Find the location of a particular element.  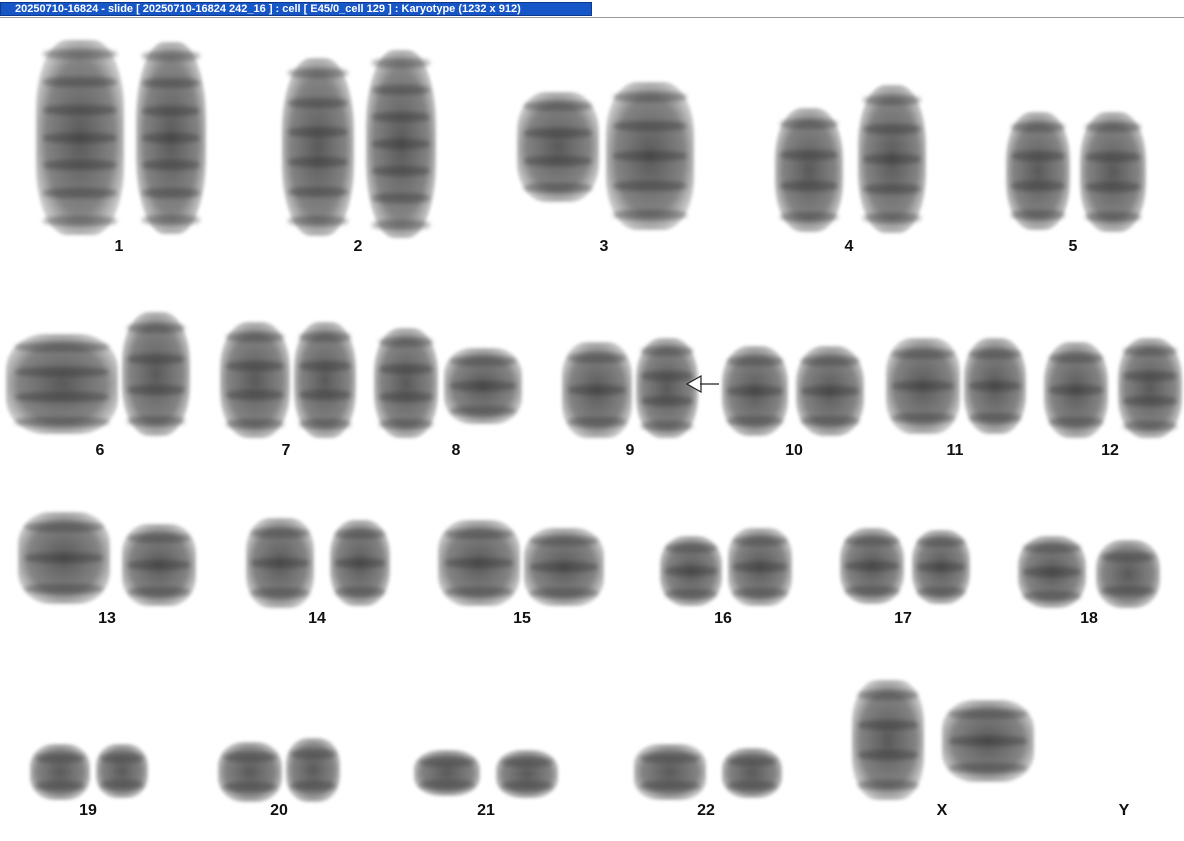

chromosome-10-b is located at coordinates (830, 391).